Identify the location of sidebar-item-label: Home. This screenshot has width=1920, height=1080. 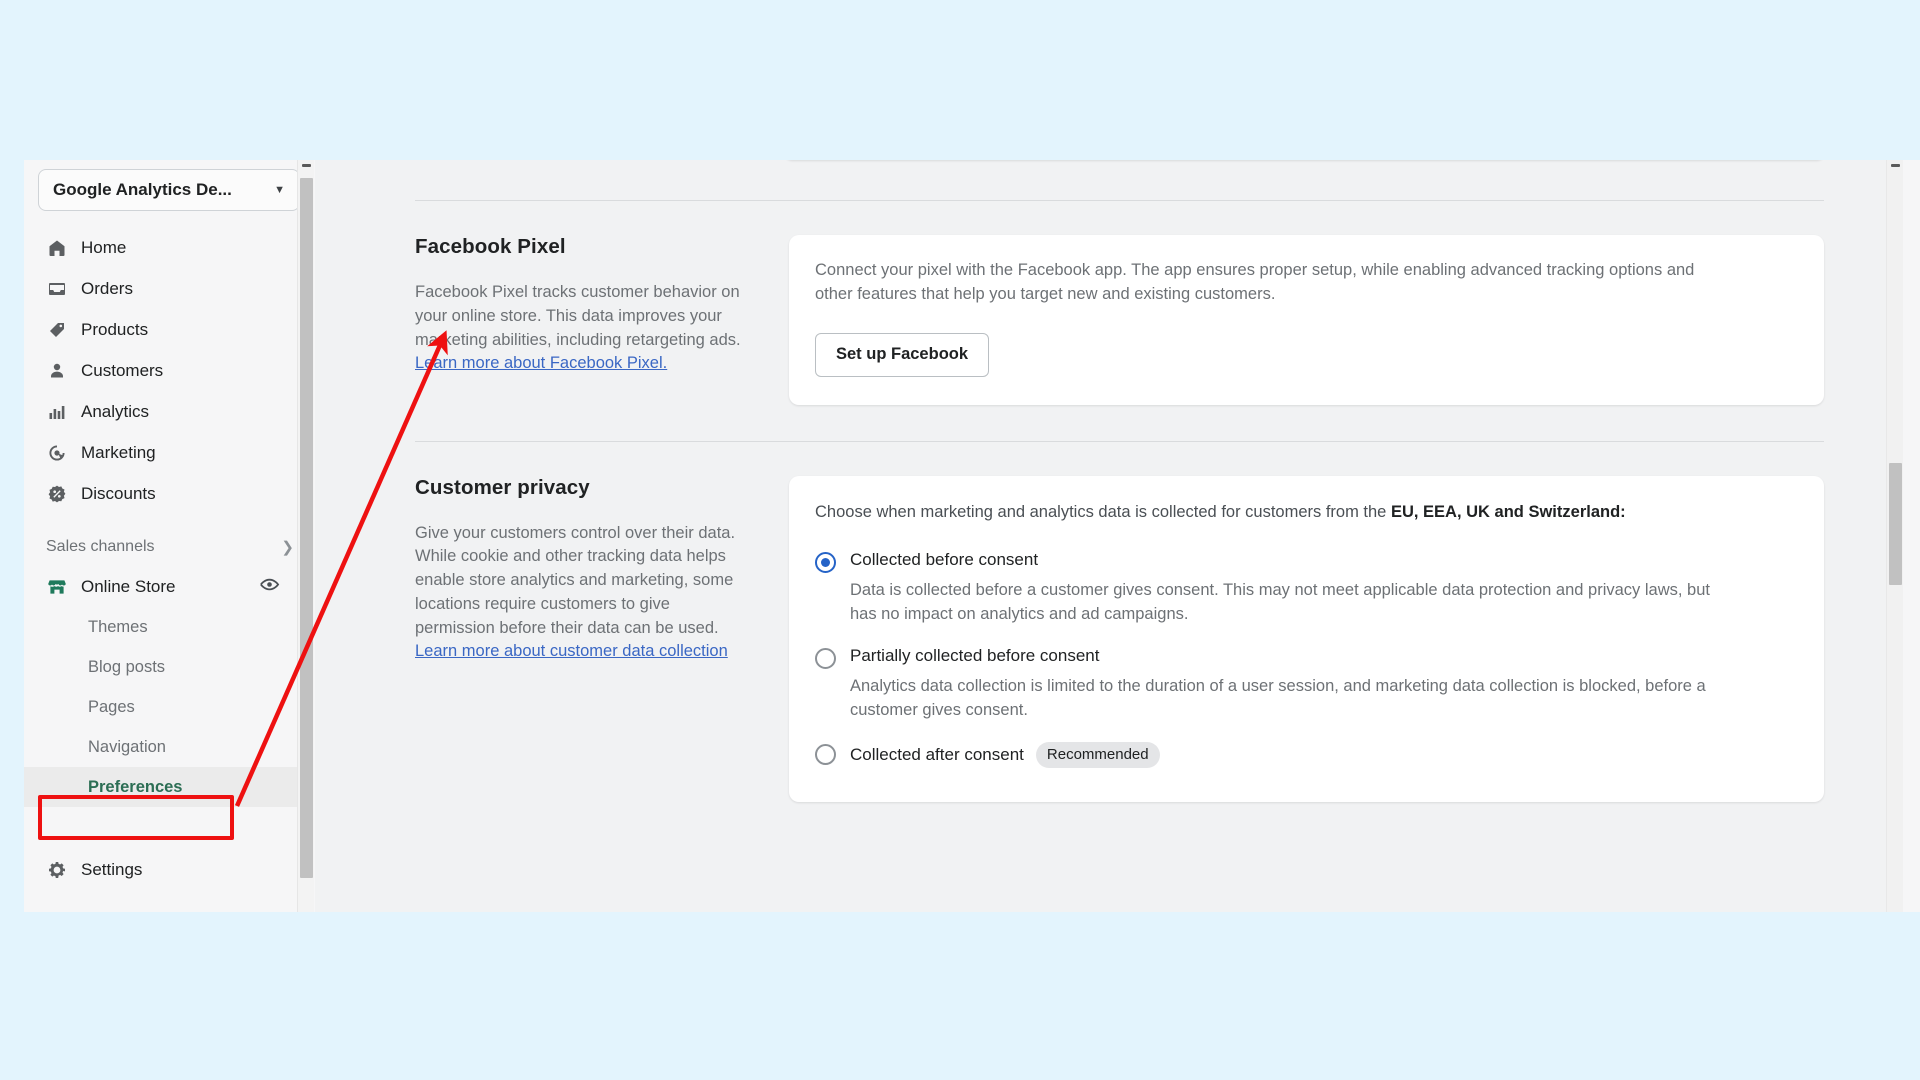
(104, 247).